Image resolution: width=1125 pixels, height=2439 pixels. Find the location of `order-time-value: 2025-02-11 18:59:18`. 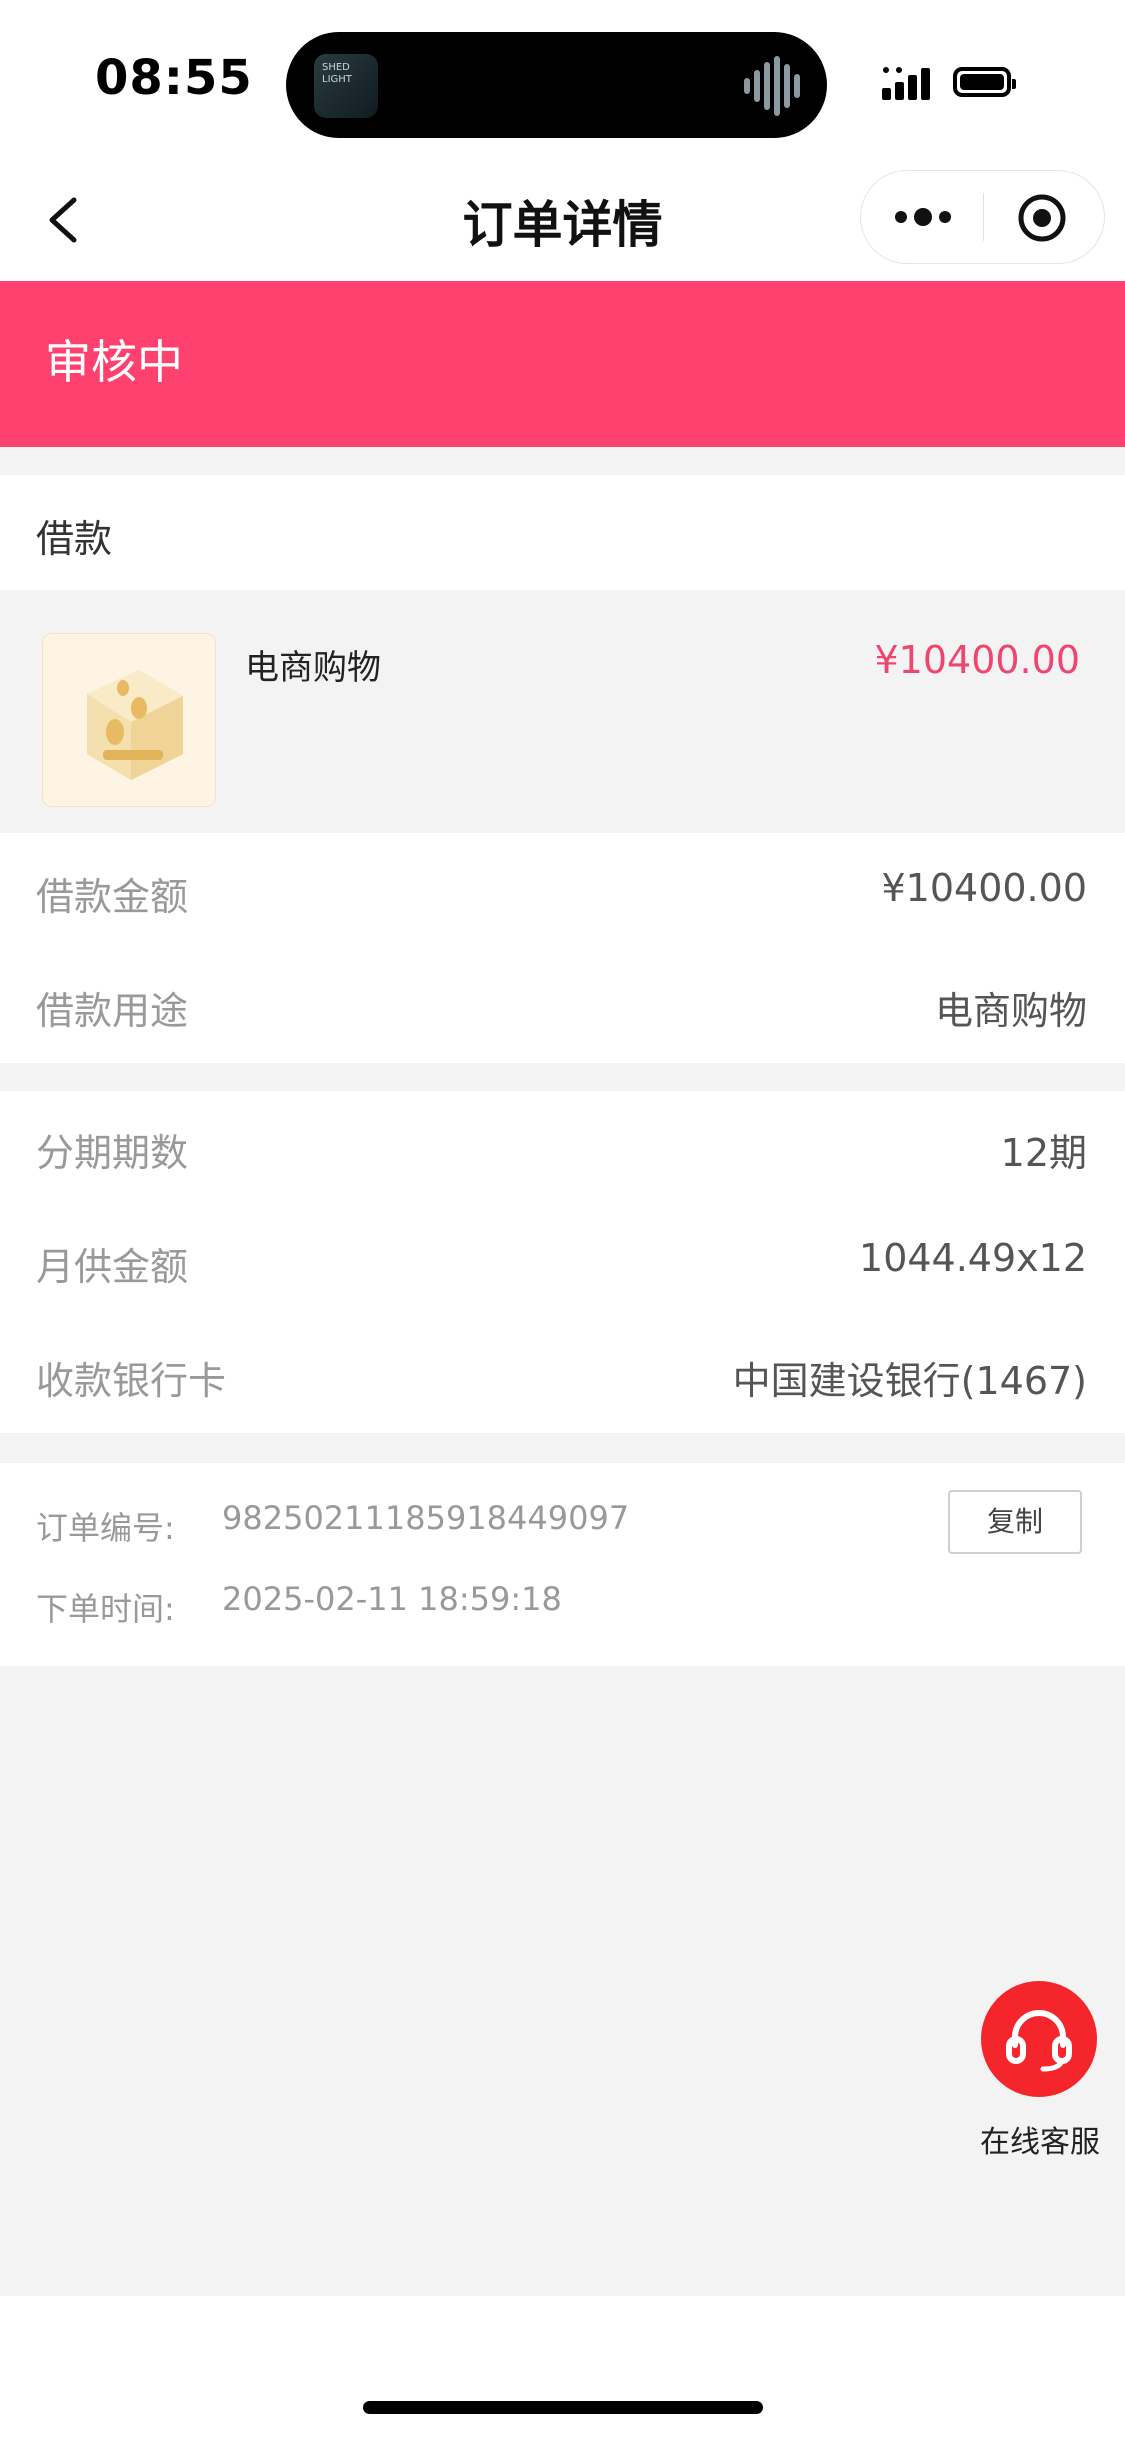

order-time-value: 2025-02-11 18:59:18 is located at coordinates (392, 1599).